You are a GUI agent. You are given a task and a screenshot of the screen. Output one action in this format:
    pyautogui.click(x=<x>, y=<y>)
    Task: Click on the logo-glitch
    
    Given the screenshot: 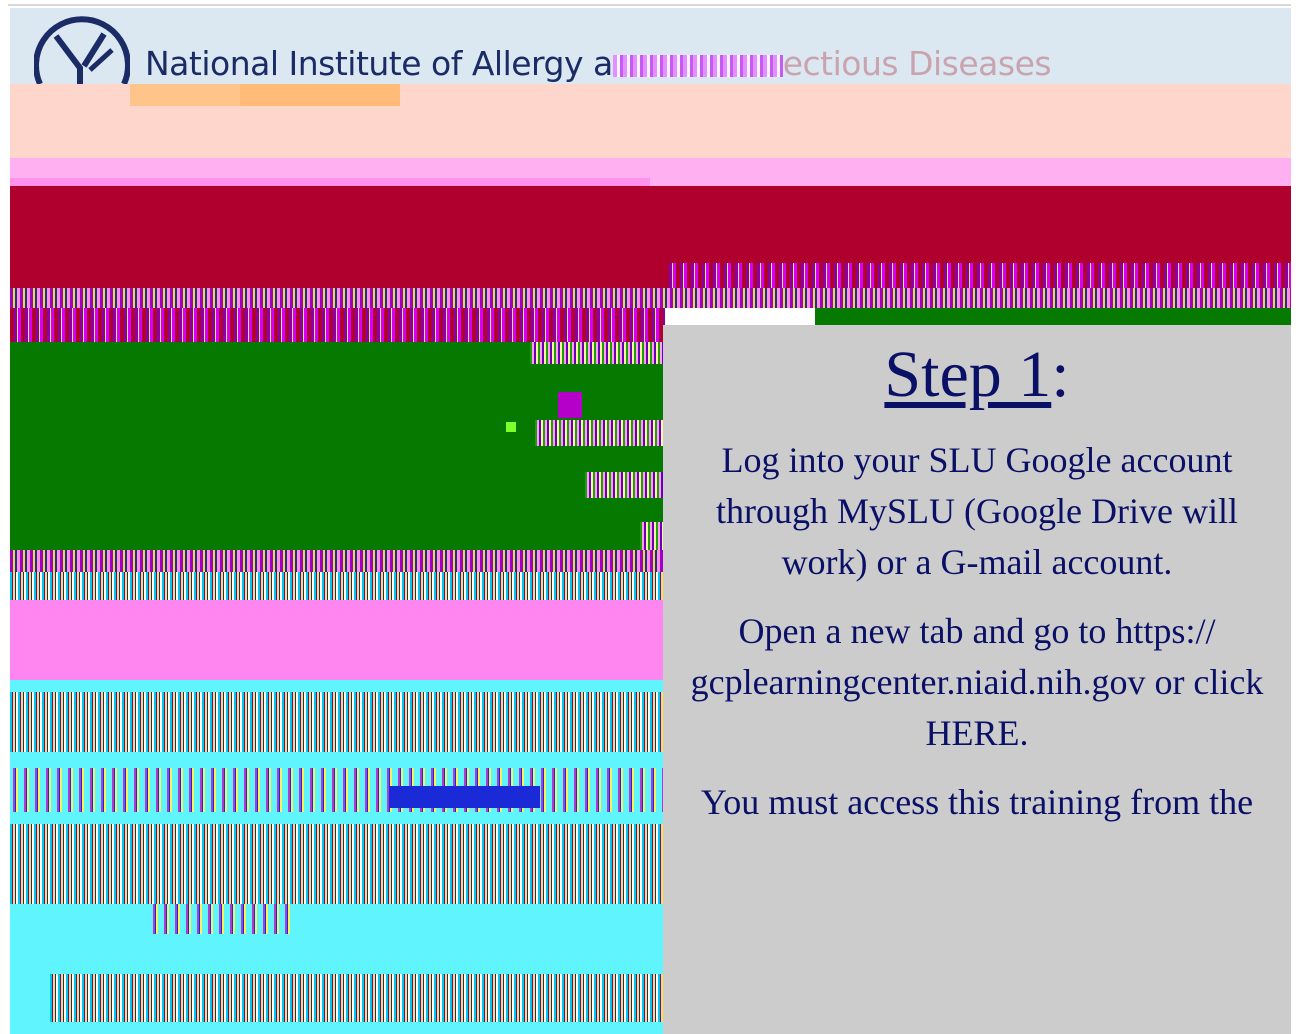 What is the action you would take?
    pyautogui.click(x=697, y=65)
    